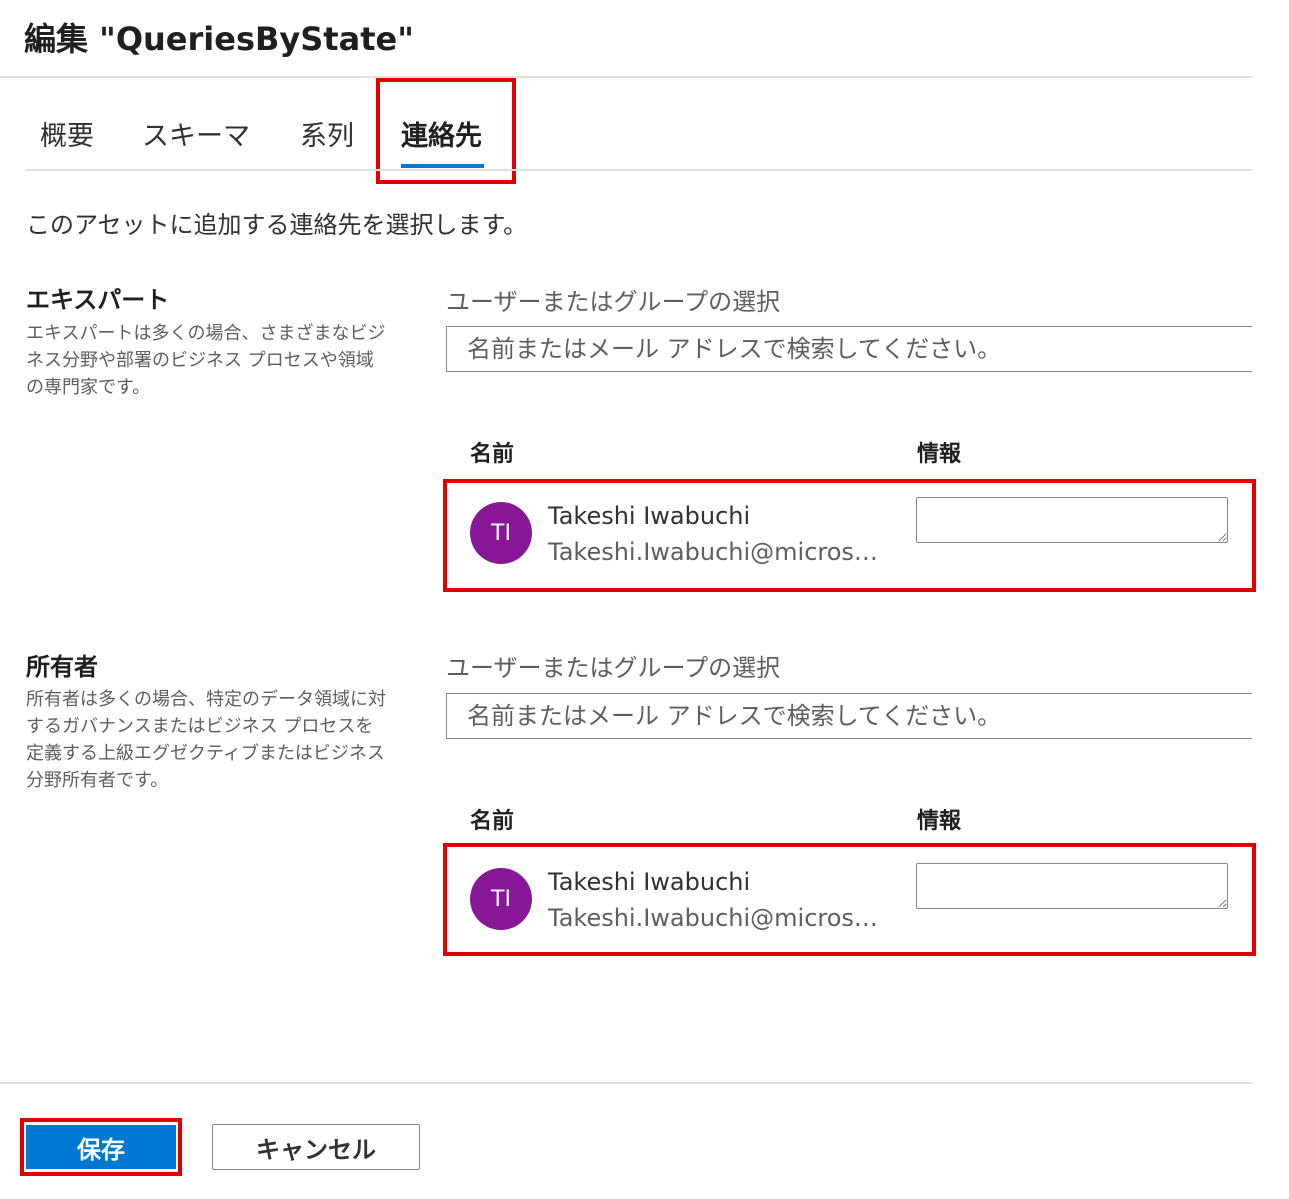  What do you see at coordinates (849, 349) in the screenshot?
I see `experts-search-input` at bounding box center [849, 349].